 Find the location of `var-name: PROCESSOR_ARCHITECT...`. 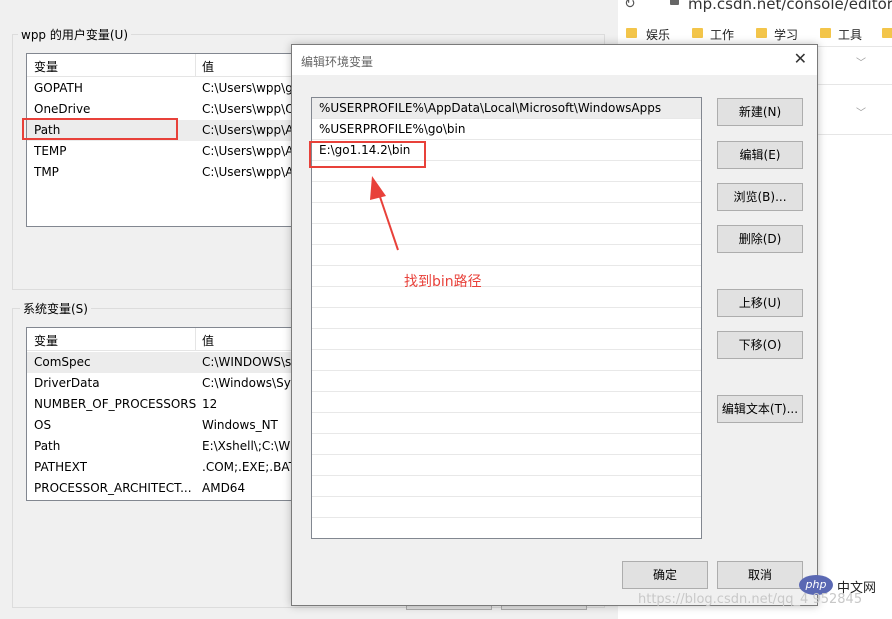

var-name: PROCESSOR_ARCHITECT... is located at coordinates (113, 488).